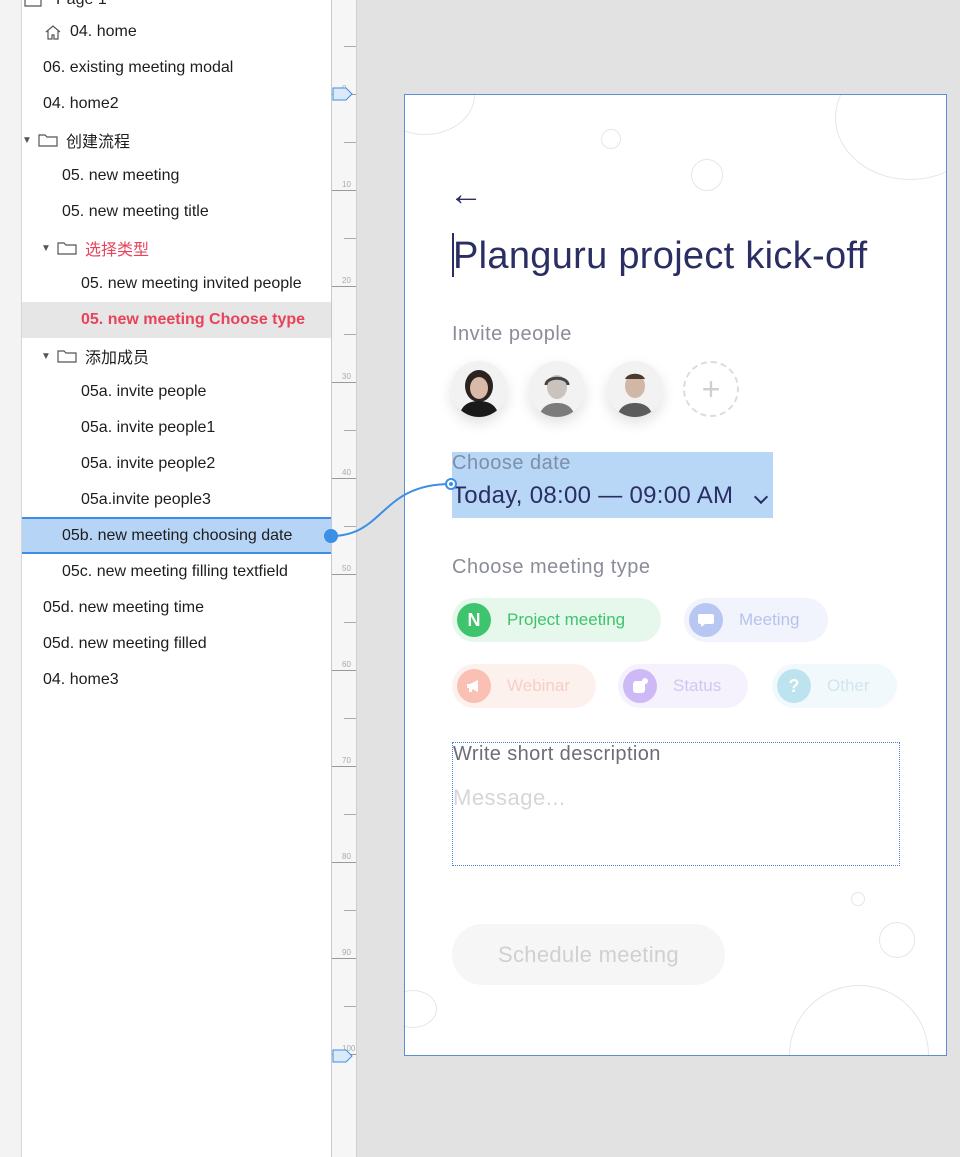 This screenshot has width=960, height=1157. Describe the element at coordinates (342, 94) in the screenshot. I see `artboard-start-flag-icon` at that location.